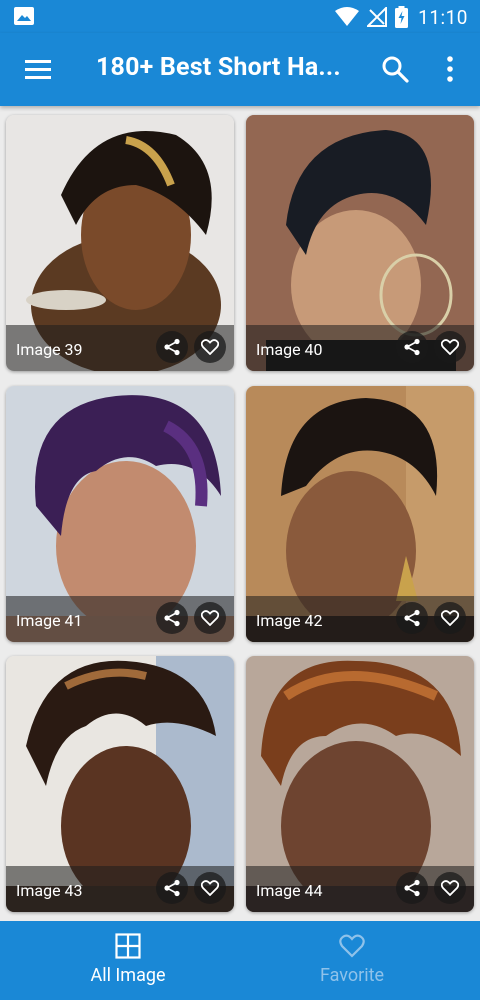 This screenshot has height=1000, width=480. I want to click on image-caption: Image 41, so click(49, 620).